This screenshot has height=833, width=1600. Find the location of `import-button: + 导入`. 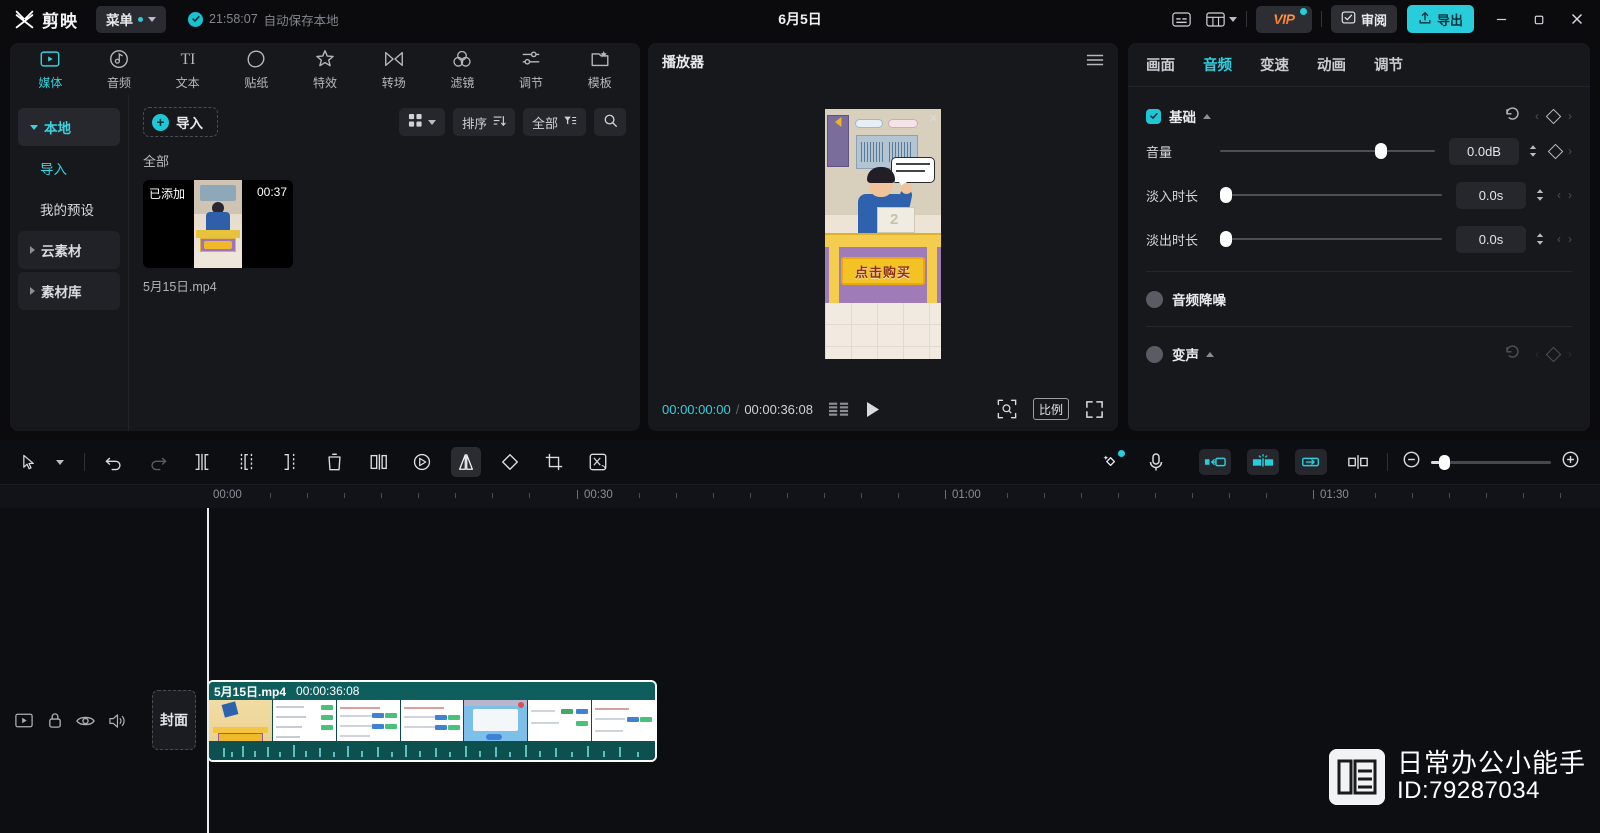

import-button: + 导入 is located at coordinates (180, 122).